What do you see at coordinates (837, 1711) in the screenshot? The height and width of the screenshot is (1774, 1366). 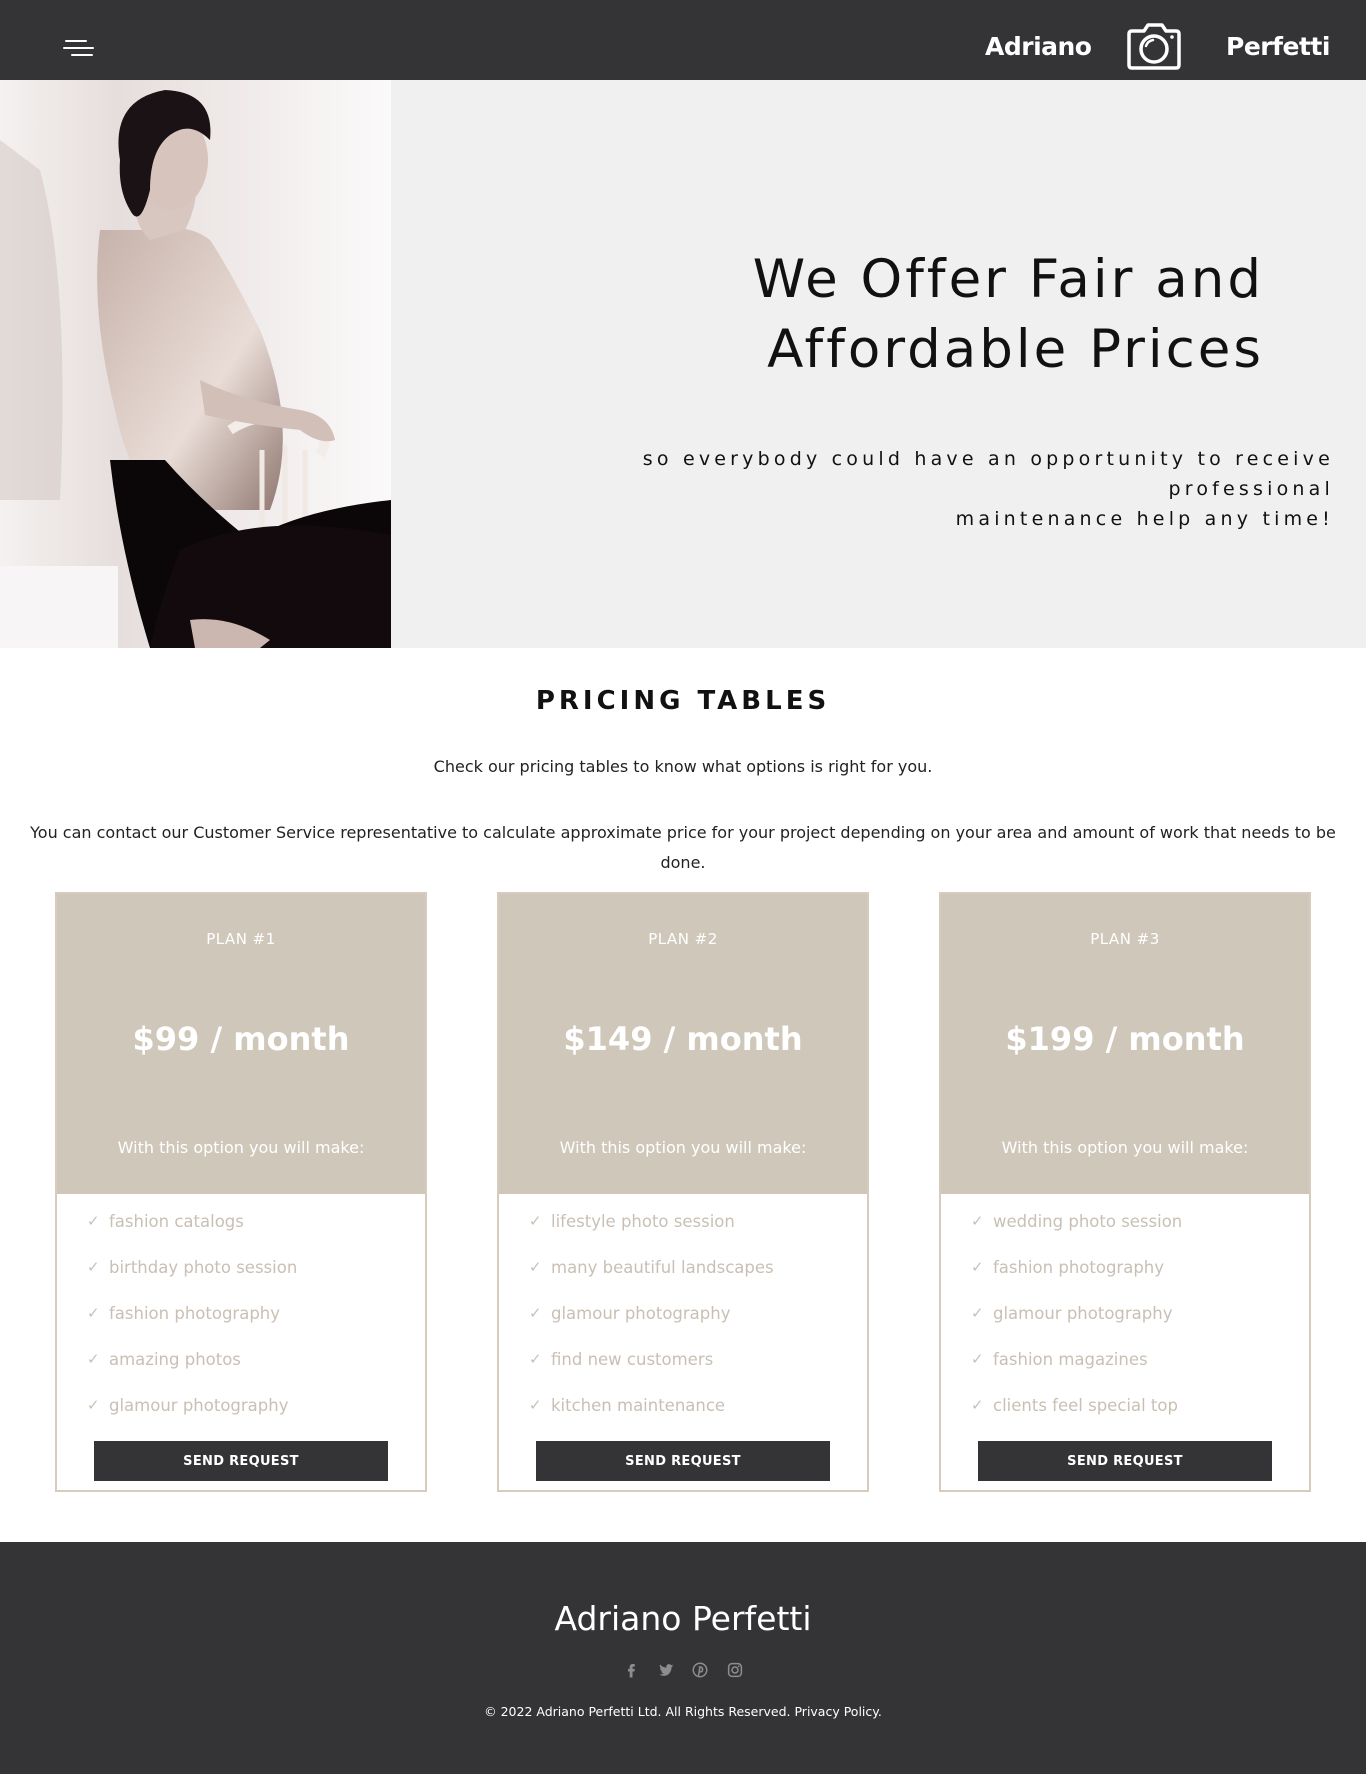 I see `privacy-policy-link: Privacy Policy.` at bounding box center [837, 1711].